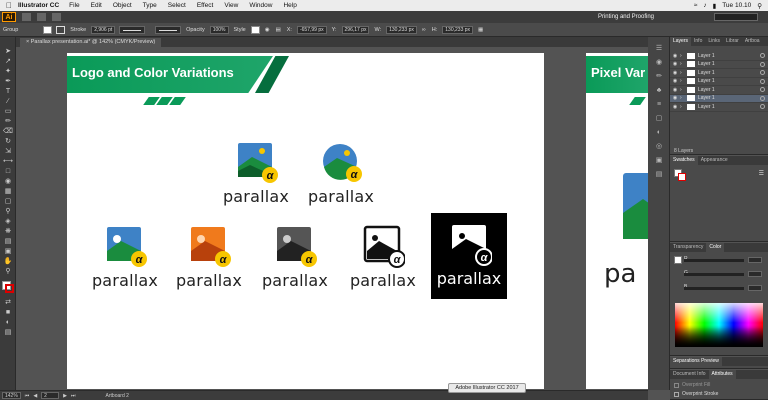 This screenshot has width=768, height=400. I want to click on wifi-icon: ≈, so click(696, 5).